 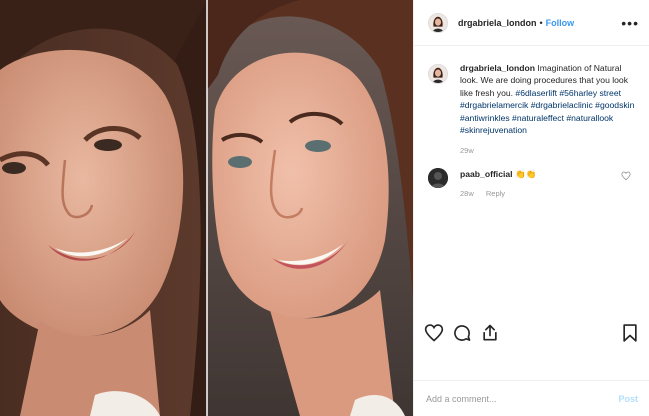 What do you see at coordinates (531, 333) in the screenshot?
I see `action-bar` at bounding box center [531, 333].